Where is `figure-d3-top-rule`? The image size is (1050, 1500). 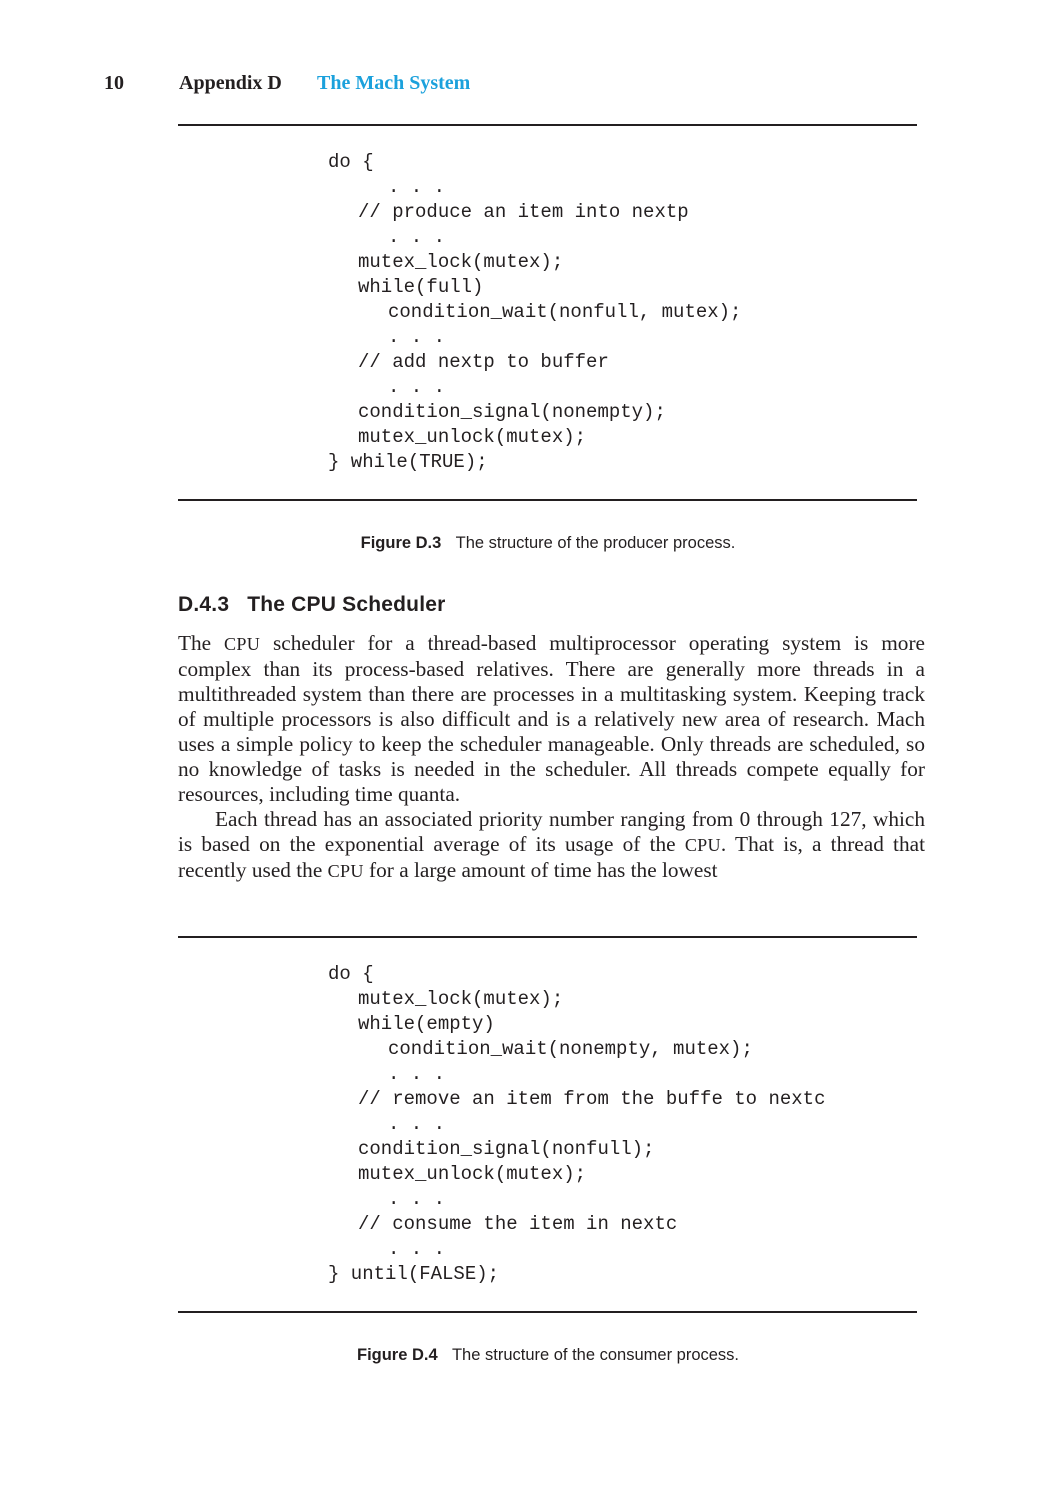
figure-d3-top-rule is located at coordinates (547, 125).